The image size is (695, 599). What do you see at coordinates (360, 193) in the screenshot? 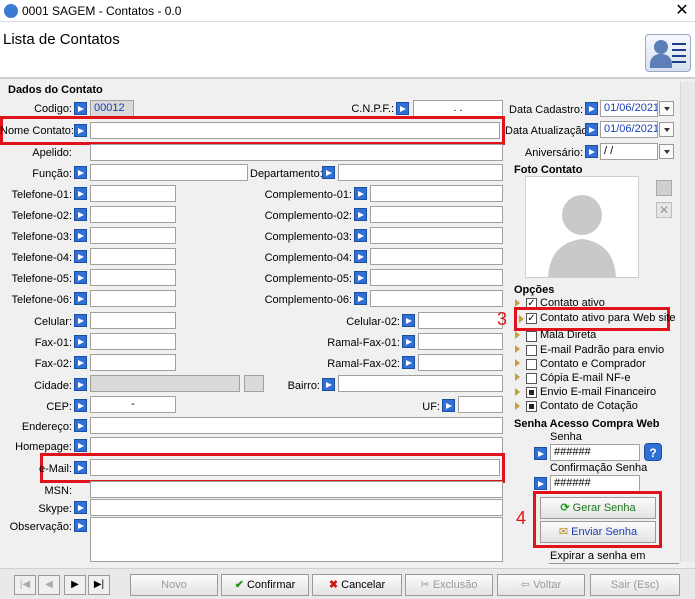
I see `complemento-01-arrow-icon` at bounding box center [360, 193].